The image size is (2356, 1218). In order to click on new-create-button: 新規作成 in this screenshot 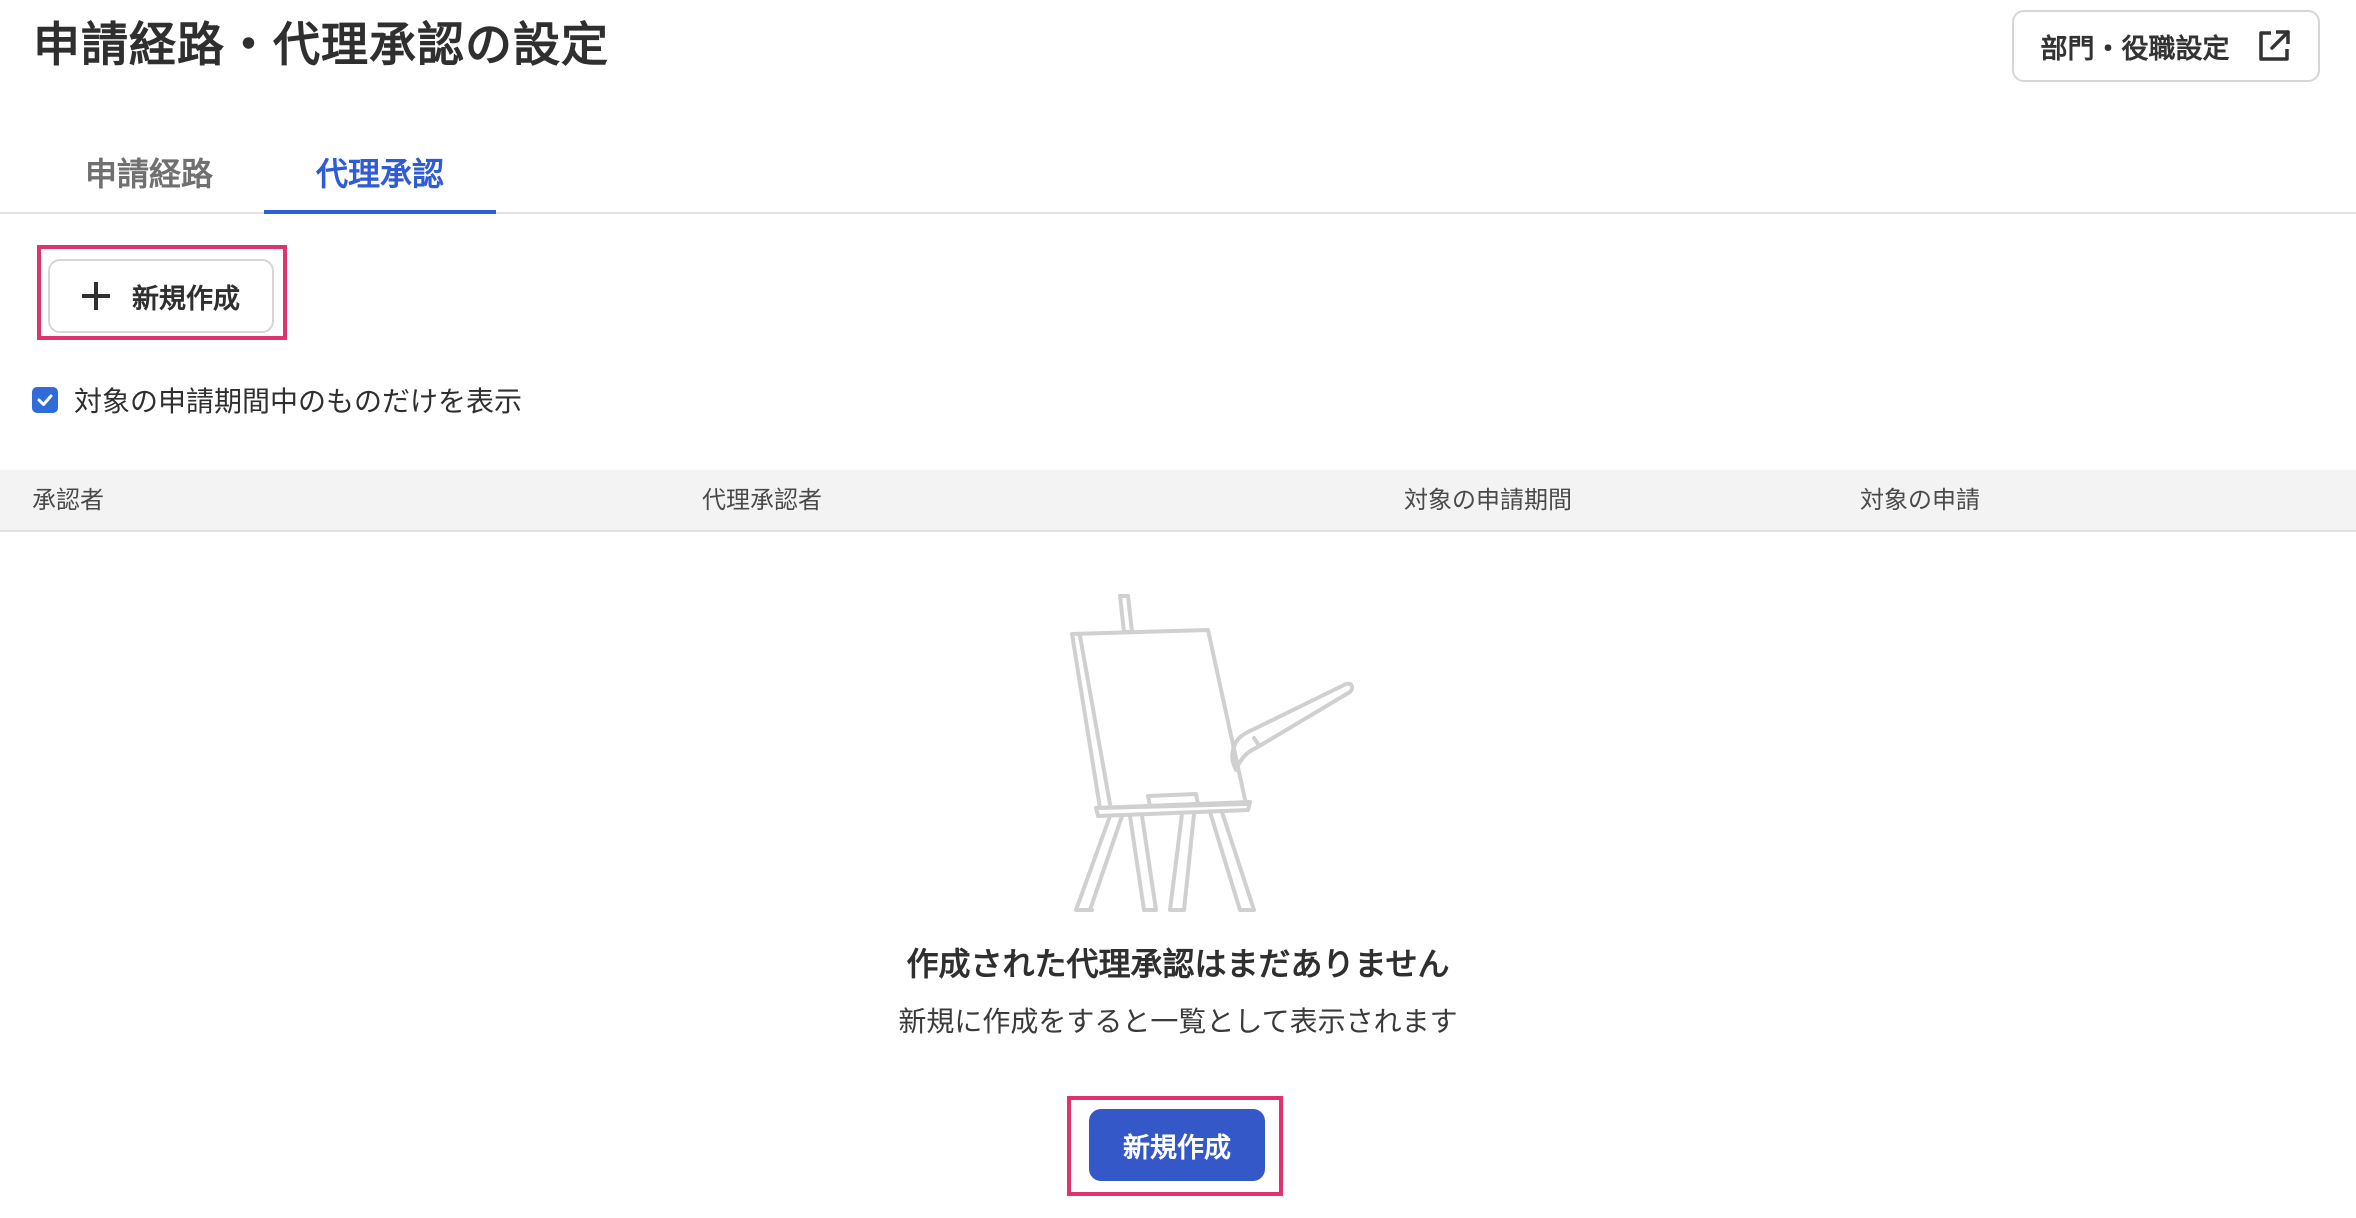, I will do `click(161, 296)`.